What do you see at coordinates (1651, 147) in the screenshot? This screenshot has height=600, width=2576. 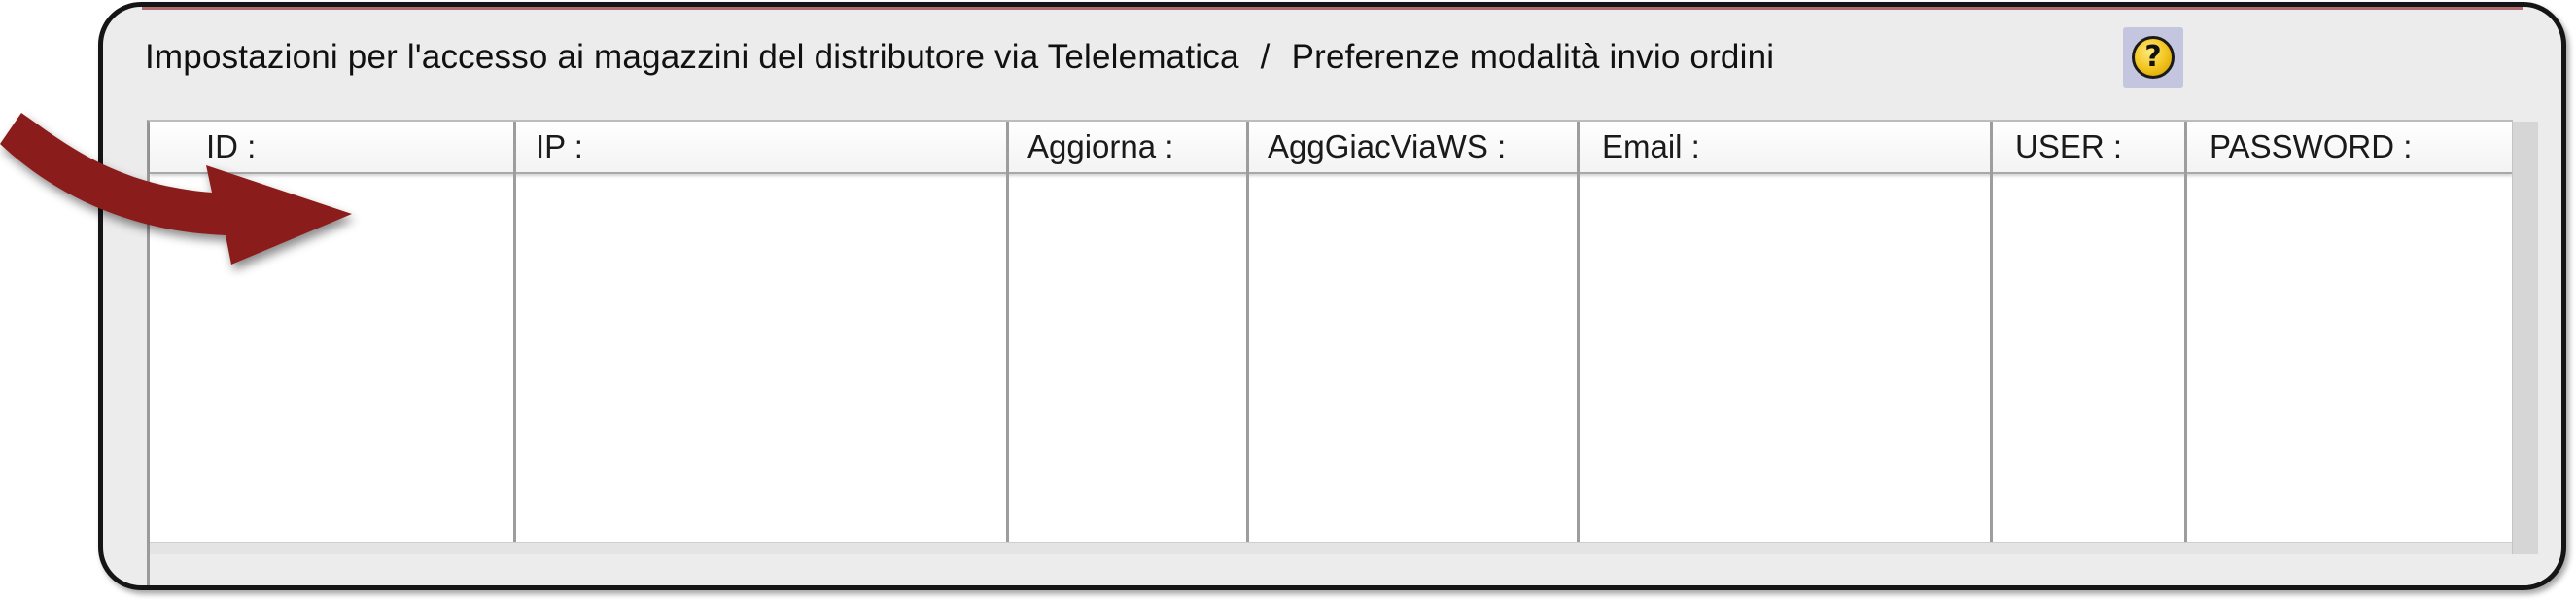 I see `column-header-email: Email :` at bounding box center [1651, 147].